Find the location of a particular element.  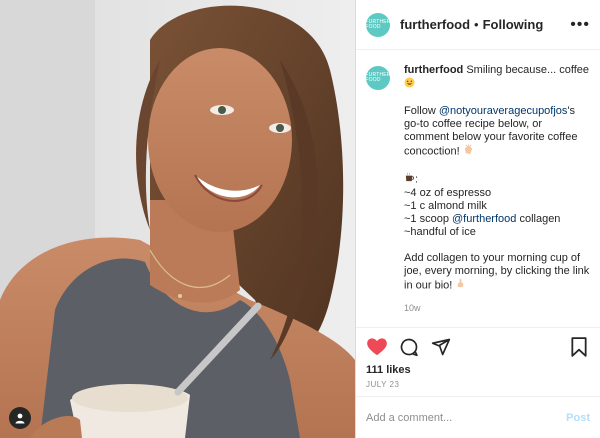

heart-icon is located at coordinates (377, 347).